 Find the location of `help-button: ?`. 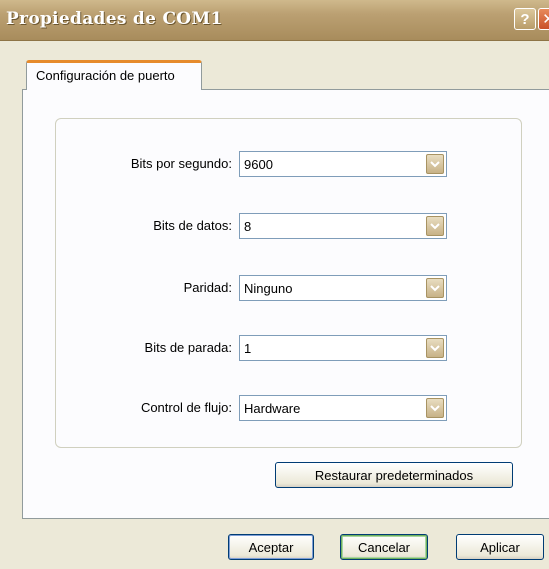

help-button: ? is located at coordinates (525, 19).